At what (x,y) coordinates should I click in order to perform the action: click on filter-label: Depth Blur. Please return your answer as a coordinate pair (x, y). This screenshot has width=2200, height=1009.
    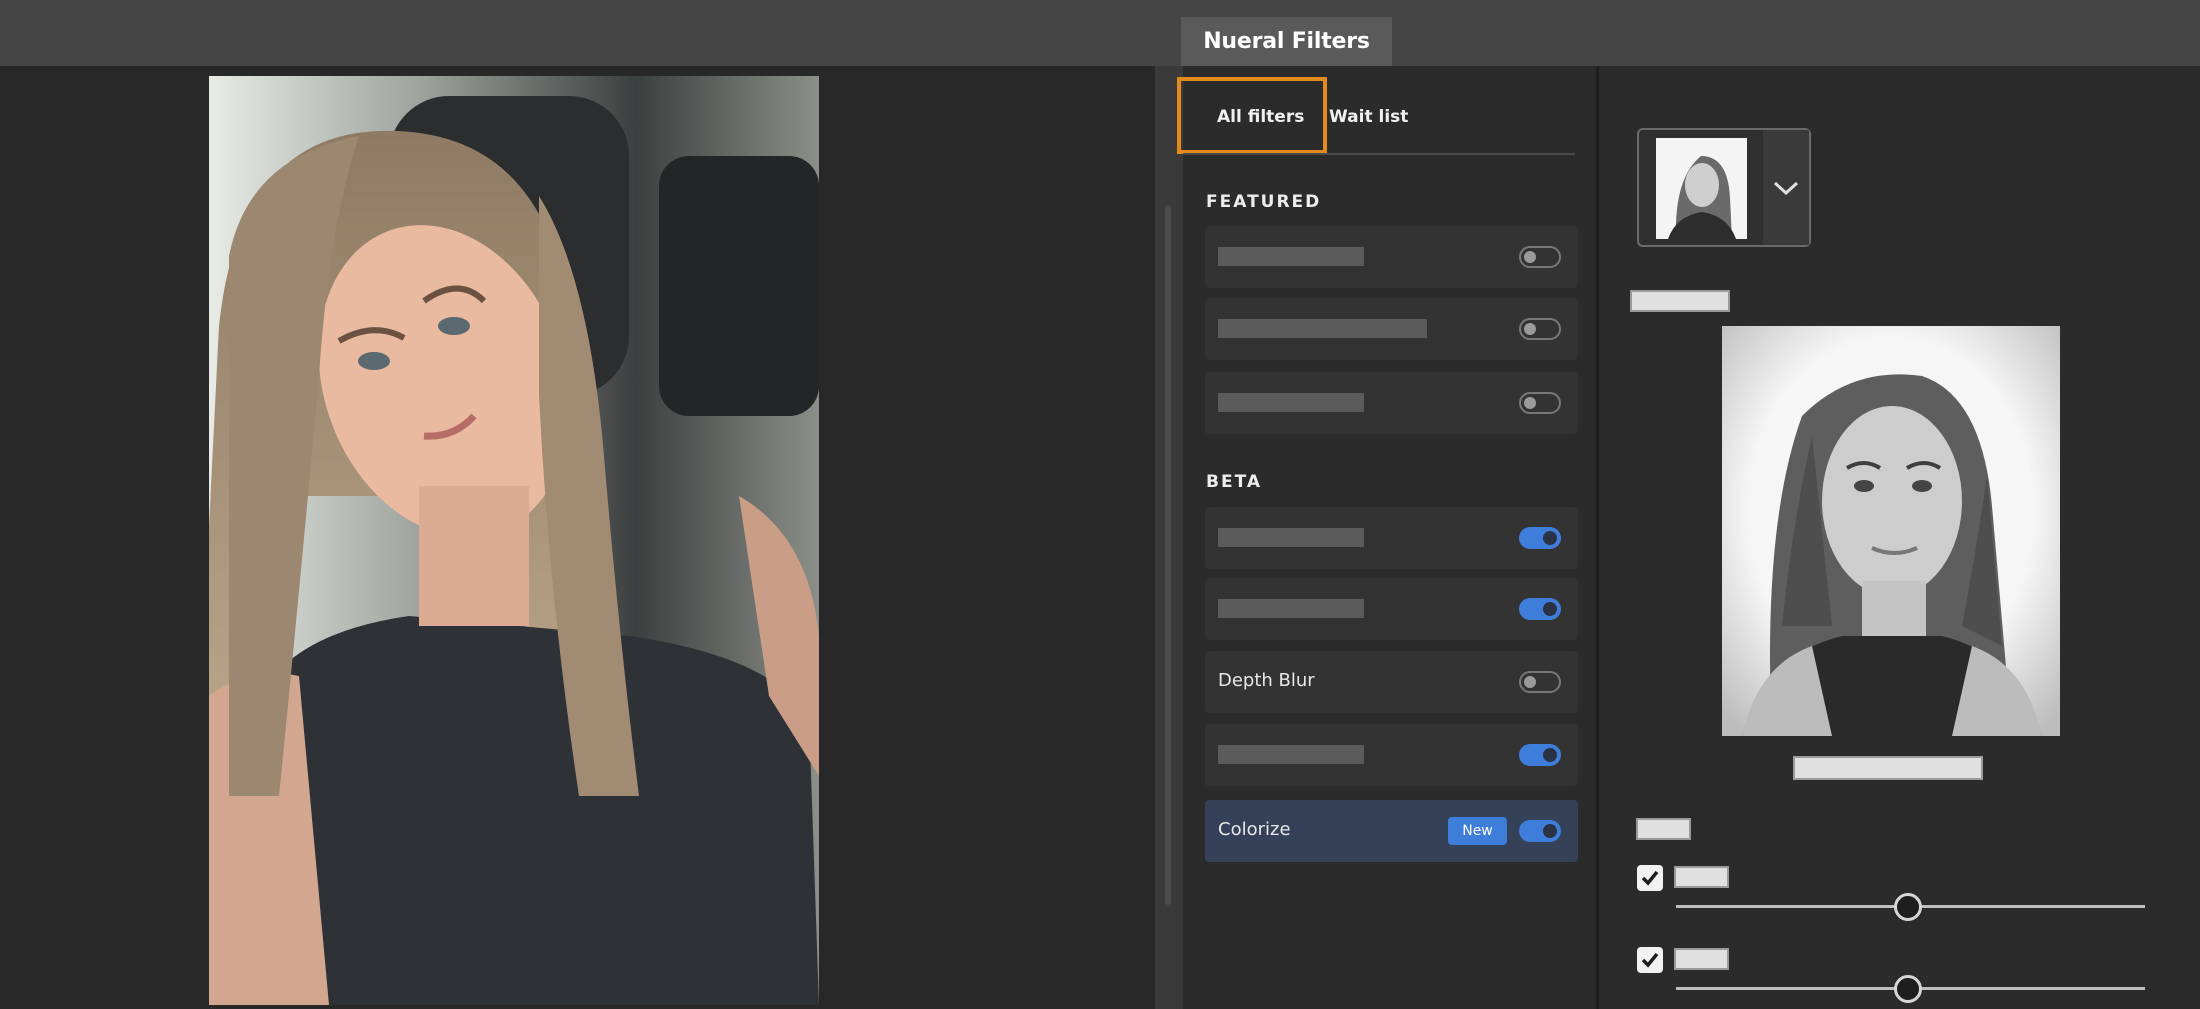
    Looking at the image, I should click on (1266, 680).